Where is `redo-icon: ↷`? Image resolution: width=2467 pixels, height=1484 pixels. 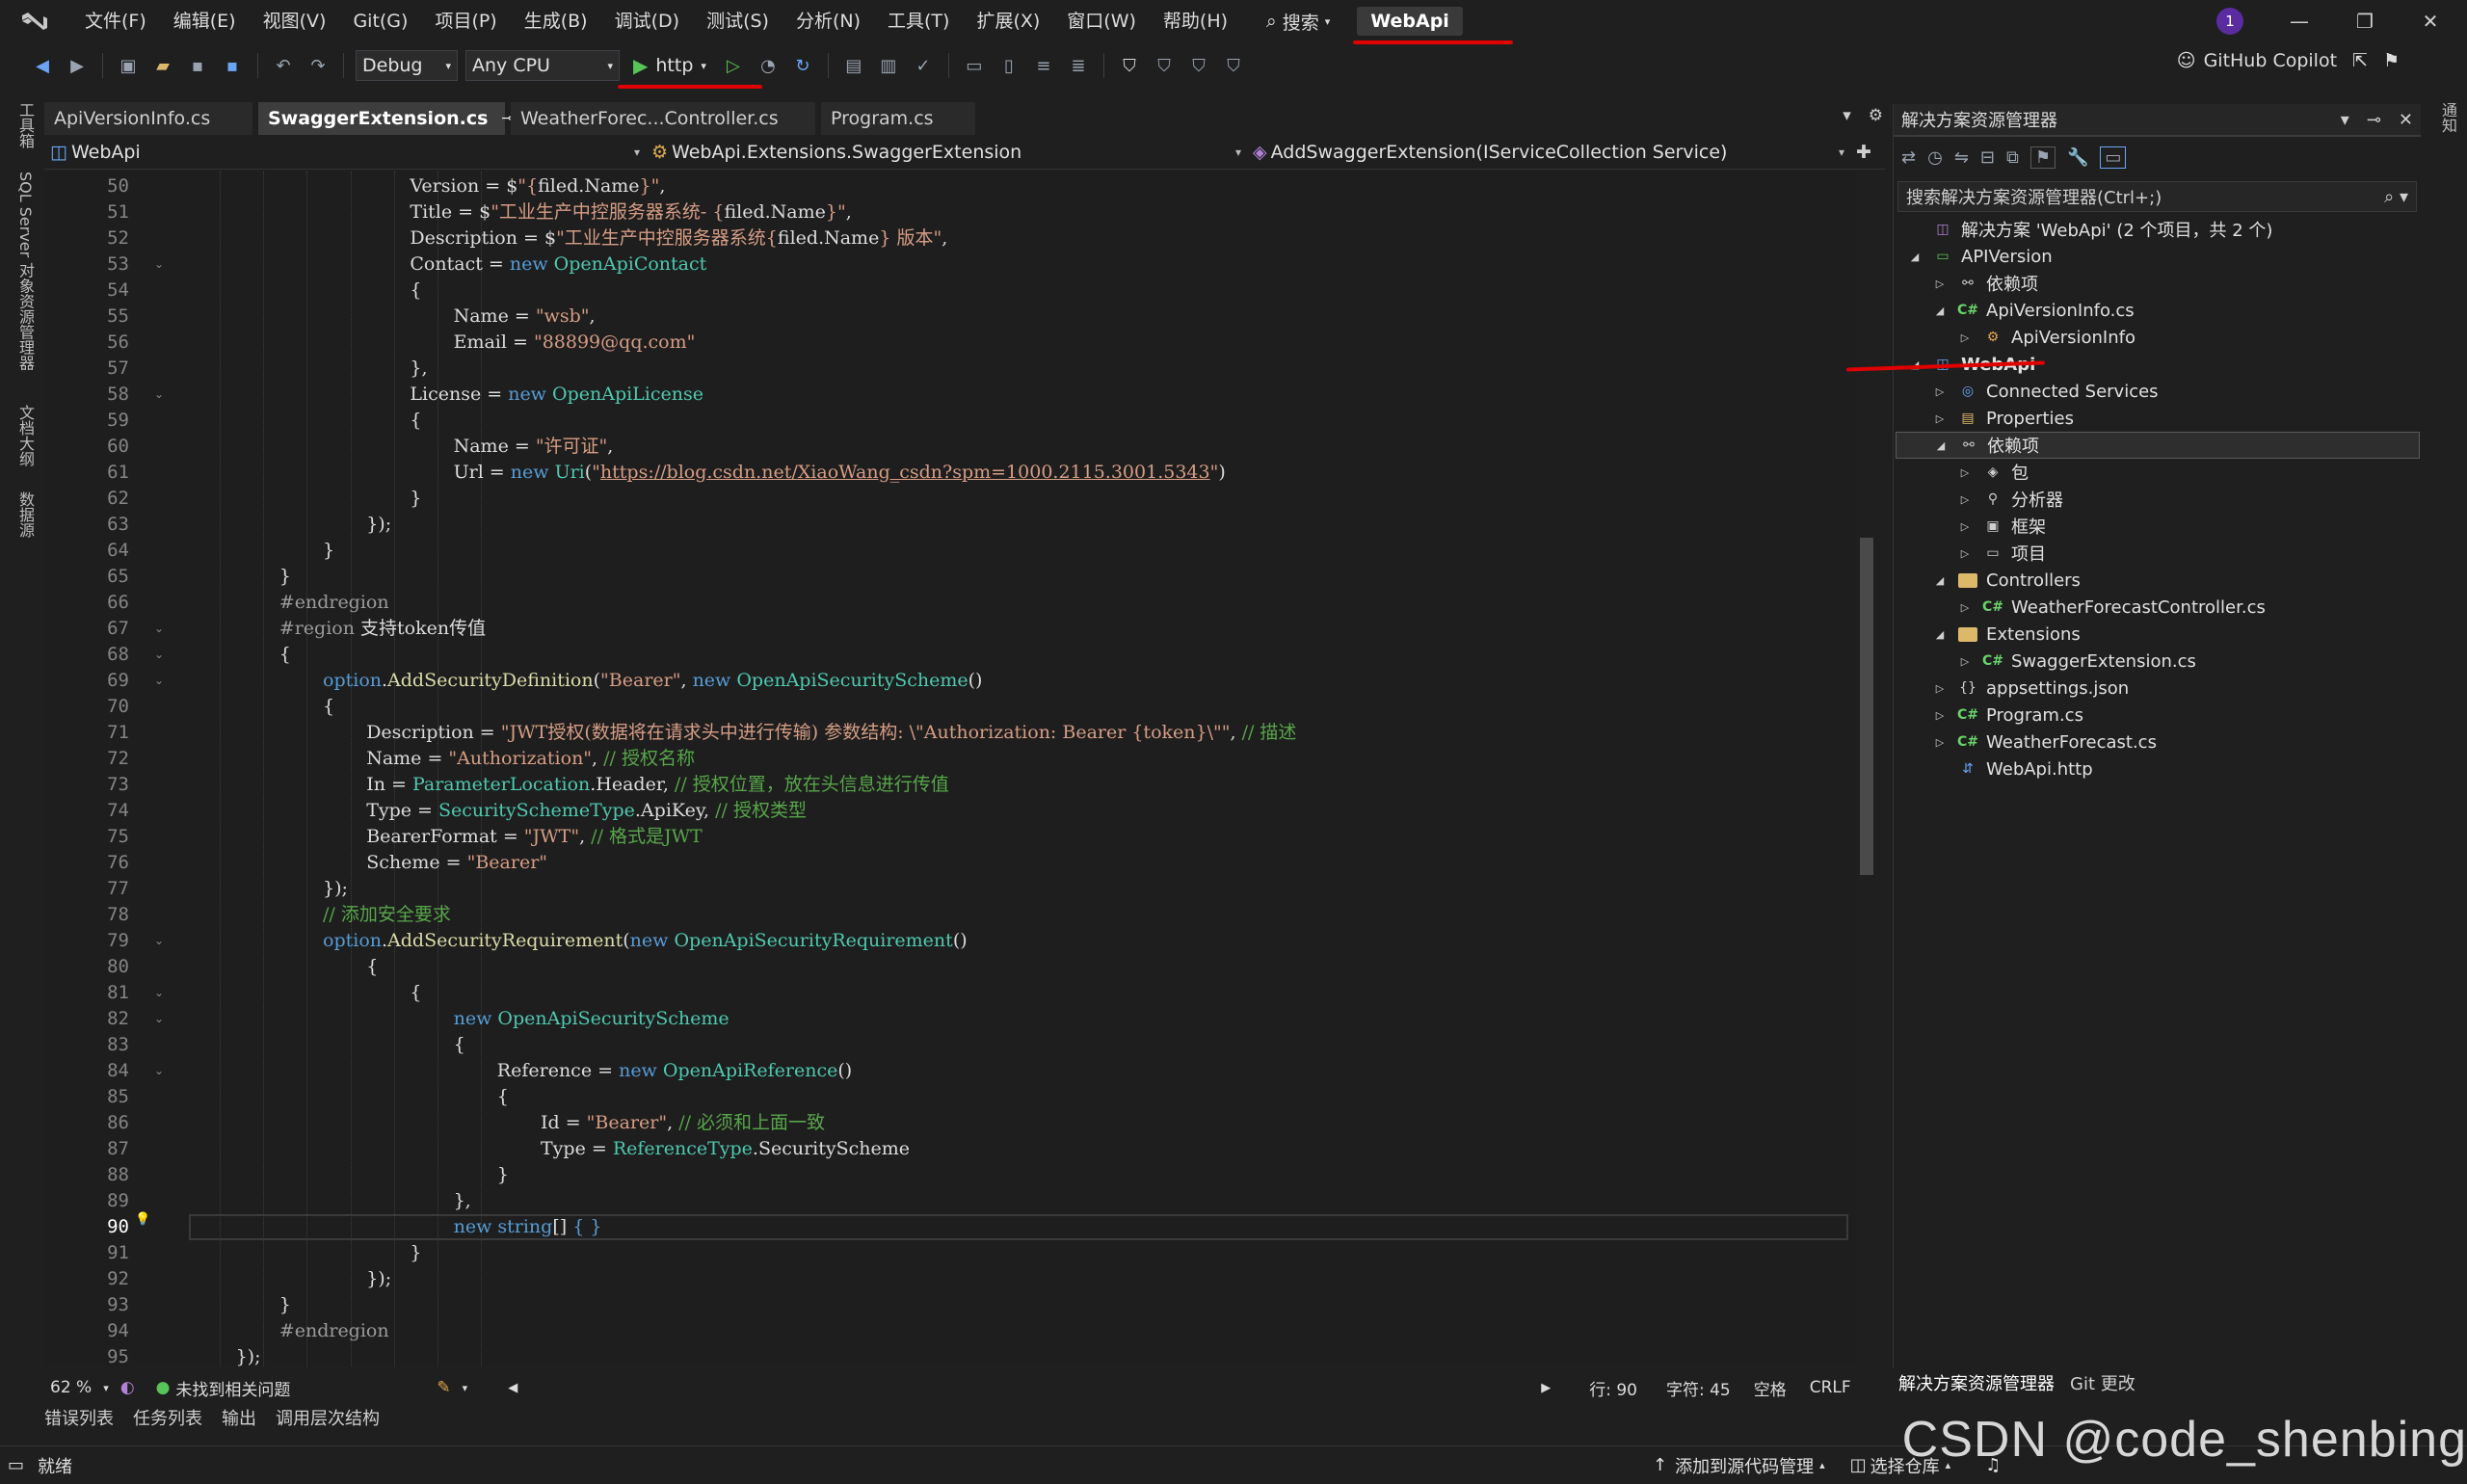
redo-icon: ↷ is located at coordinates (318, 65).